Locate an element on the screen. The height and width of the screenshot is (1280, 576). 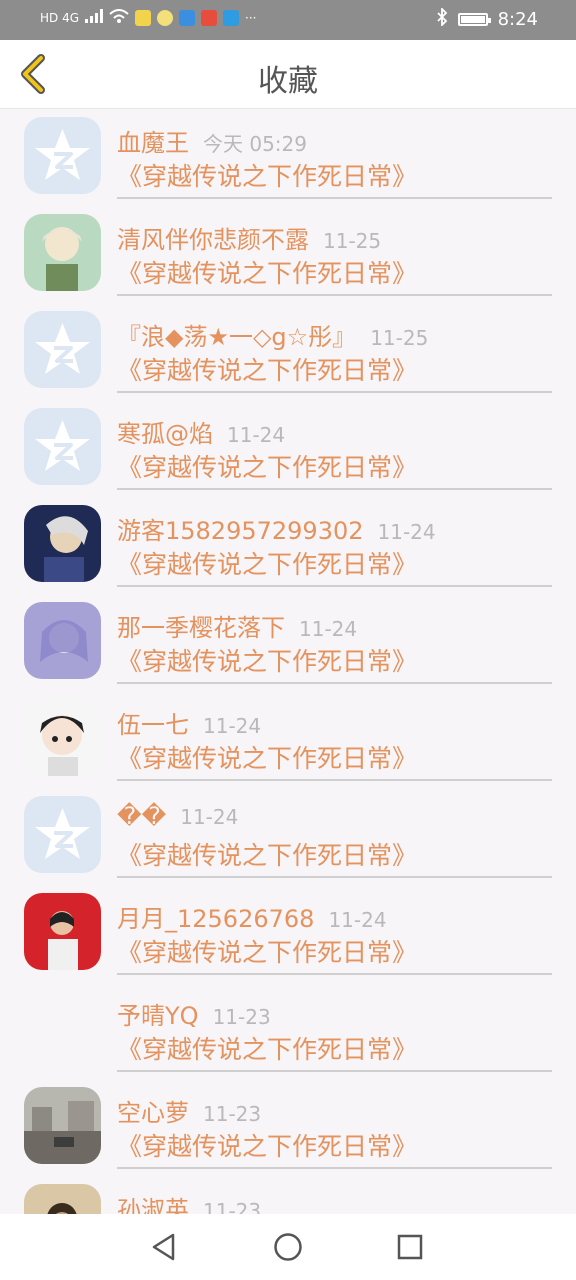
list-item: 孙淑英11-23《穿越传说之下作死日常》 is located at coordinates (288, 1195).